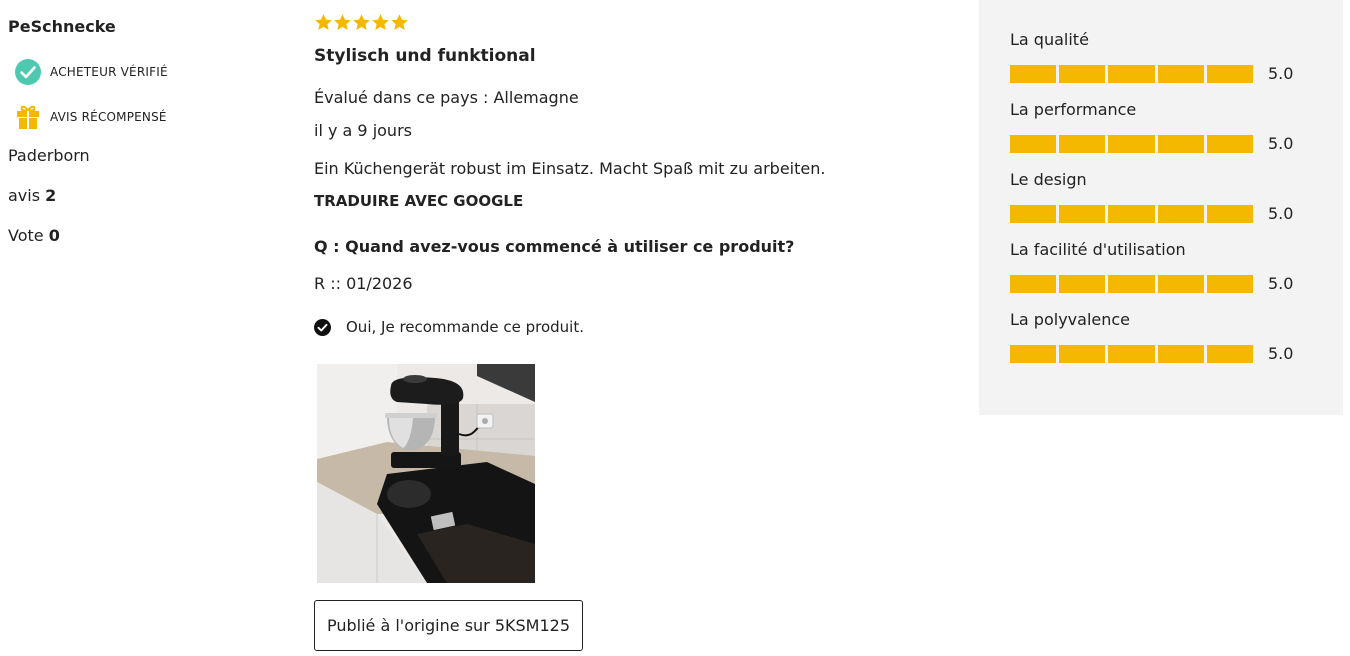  I want to click on gift-icon, so click(28, 117).